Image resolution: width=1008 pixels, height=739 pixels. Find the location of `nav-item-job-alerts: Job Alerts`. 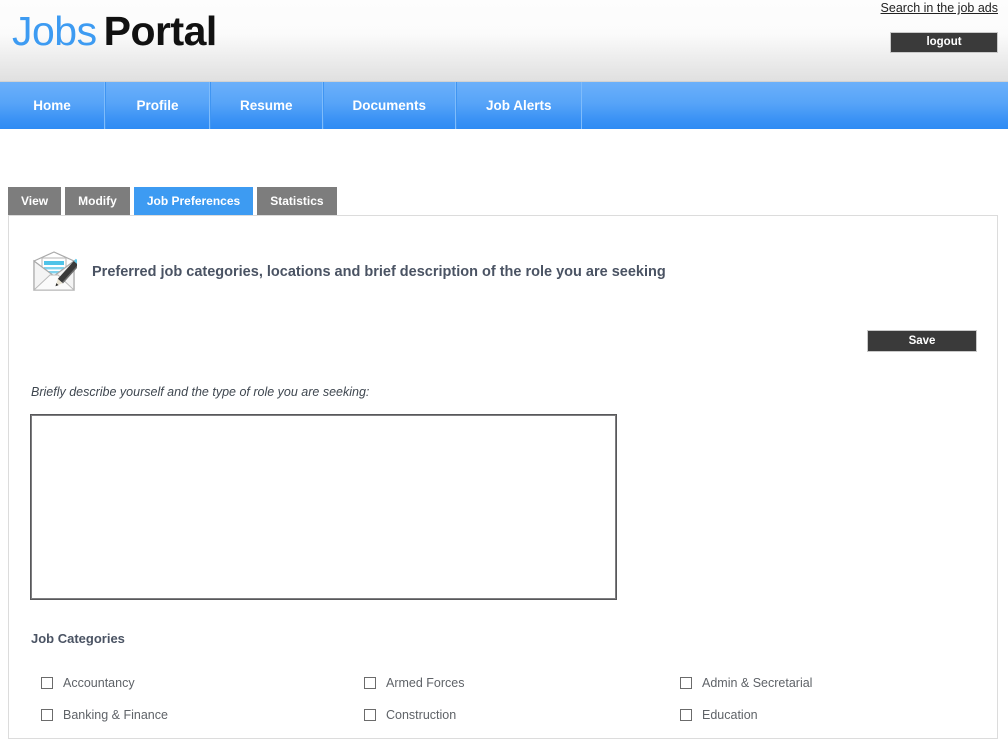

nav-item-job-alerts: Job Alerts is located at coordinates (519, 105).